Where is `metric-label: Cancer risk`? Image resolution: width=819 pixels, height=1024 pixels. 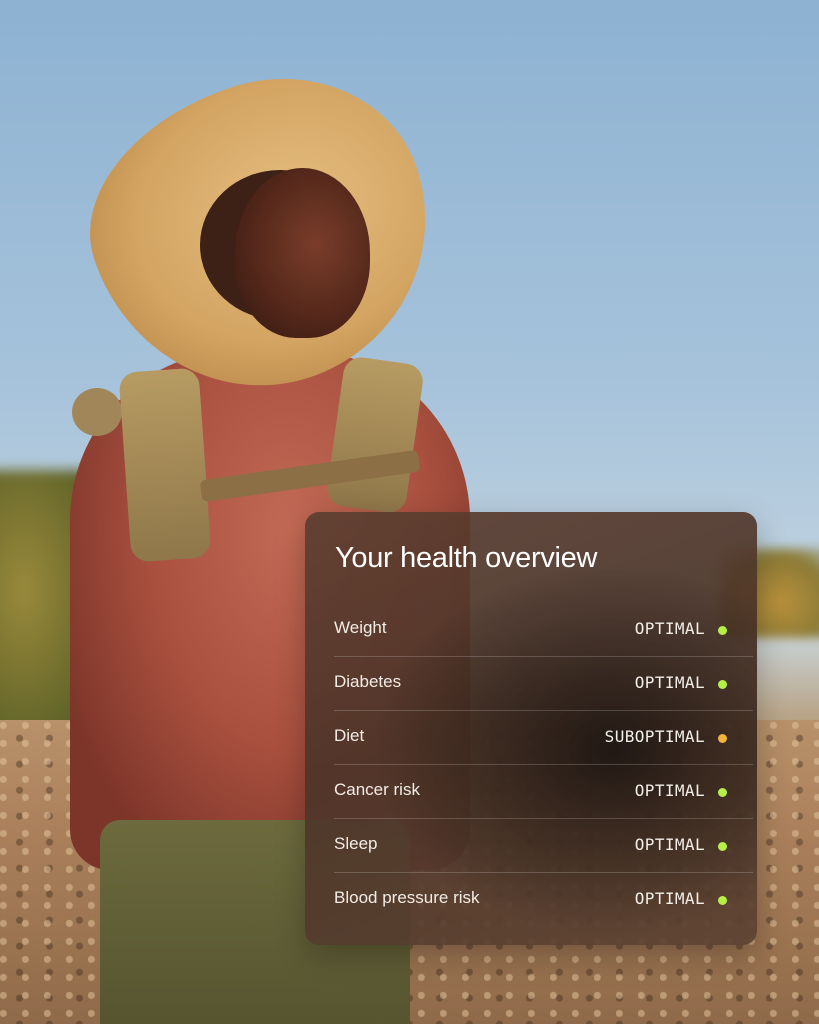 metric-label: Cancer risk is located at coordinates (377, 789).